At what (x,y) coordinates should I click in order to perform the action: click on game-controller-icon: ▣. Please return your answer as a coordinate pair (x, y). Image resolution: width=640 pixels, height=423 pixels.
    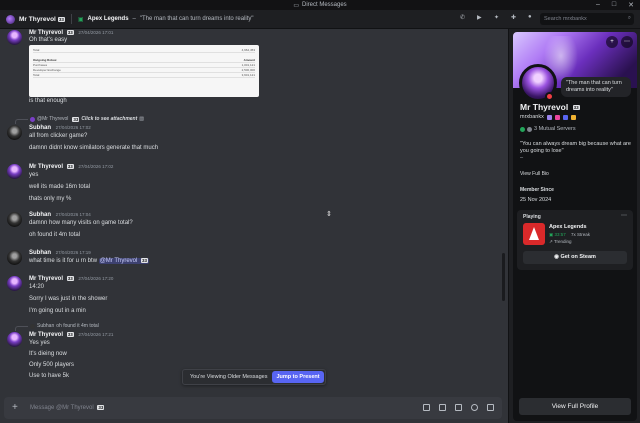
    Looking at the image, I should click on (80, 19).